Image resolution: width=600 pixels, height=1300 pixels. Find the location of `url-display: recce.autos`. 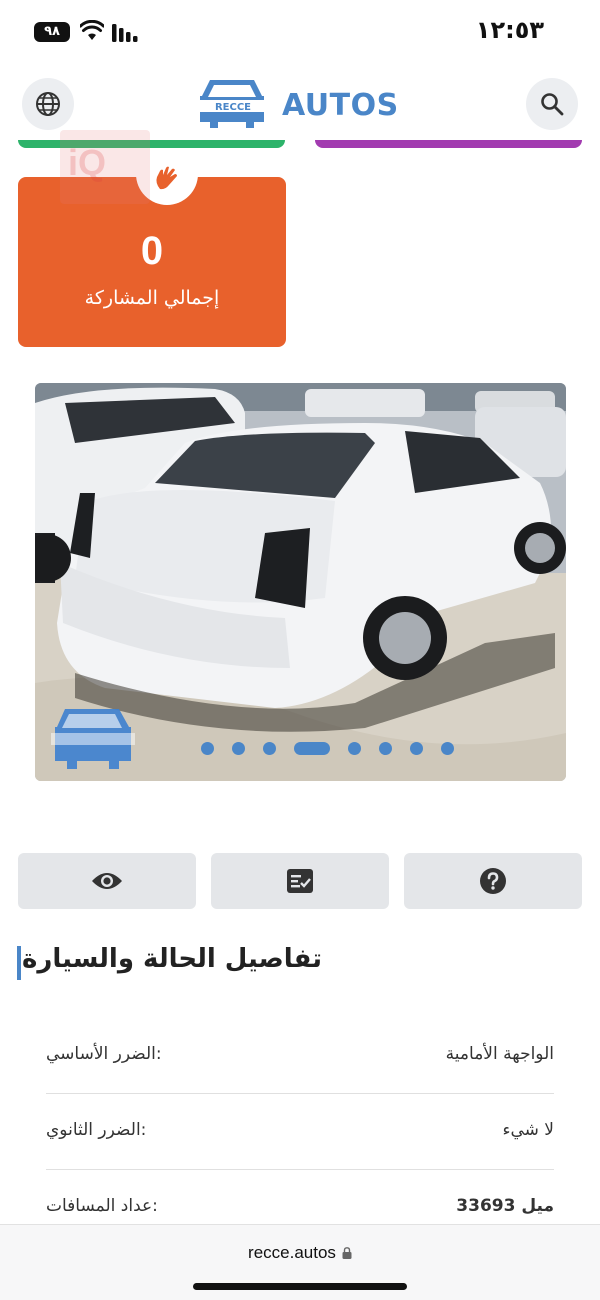

url-display: recce.autos is located at coordinates (300, 1253).